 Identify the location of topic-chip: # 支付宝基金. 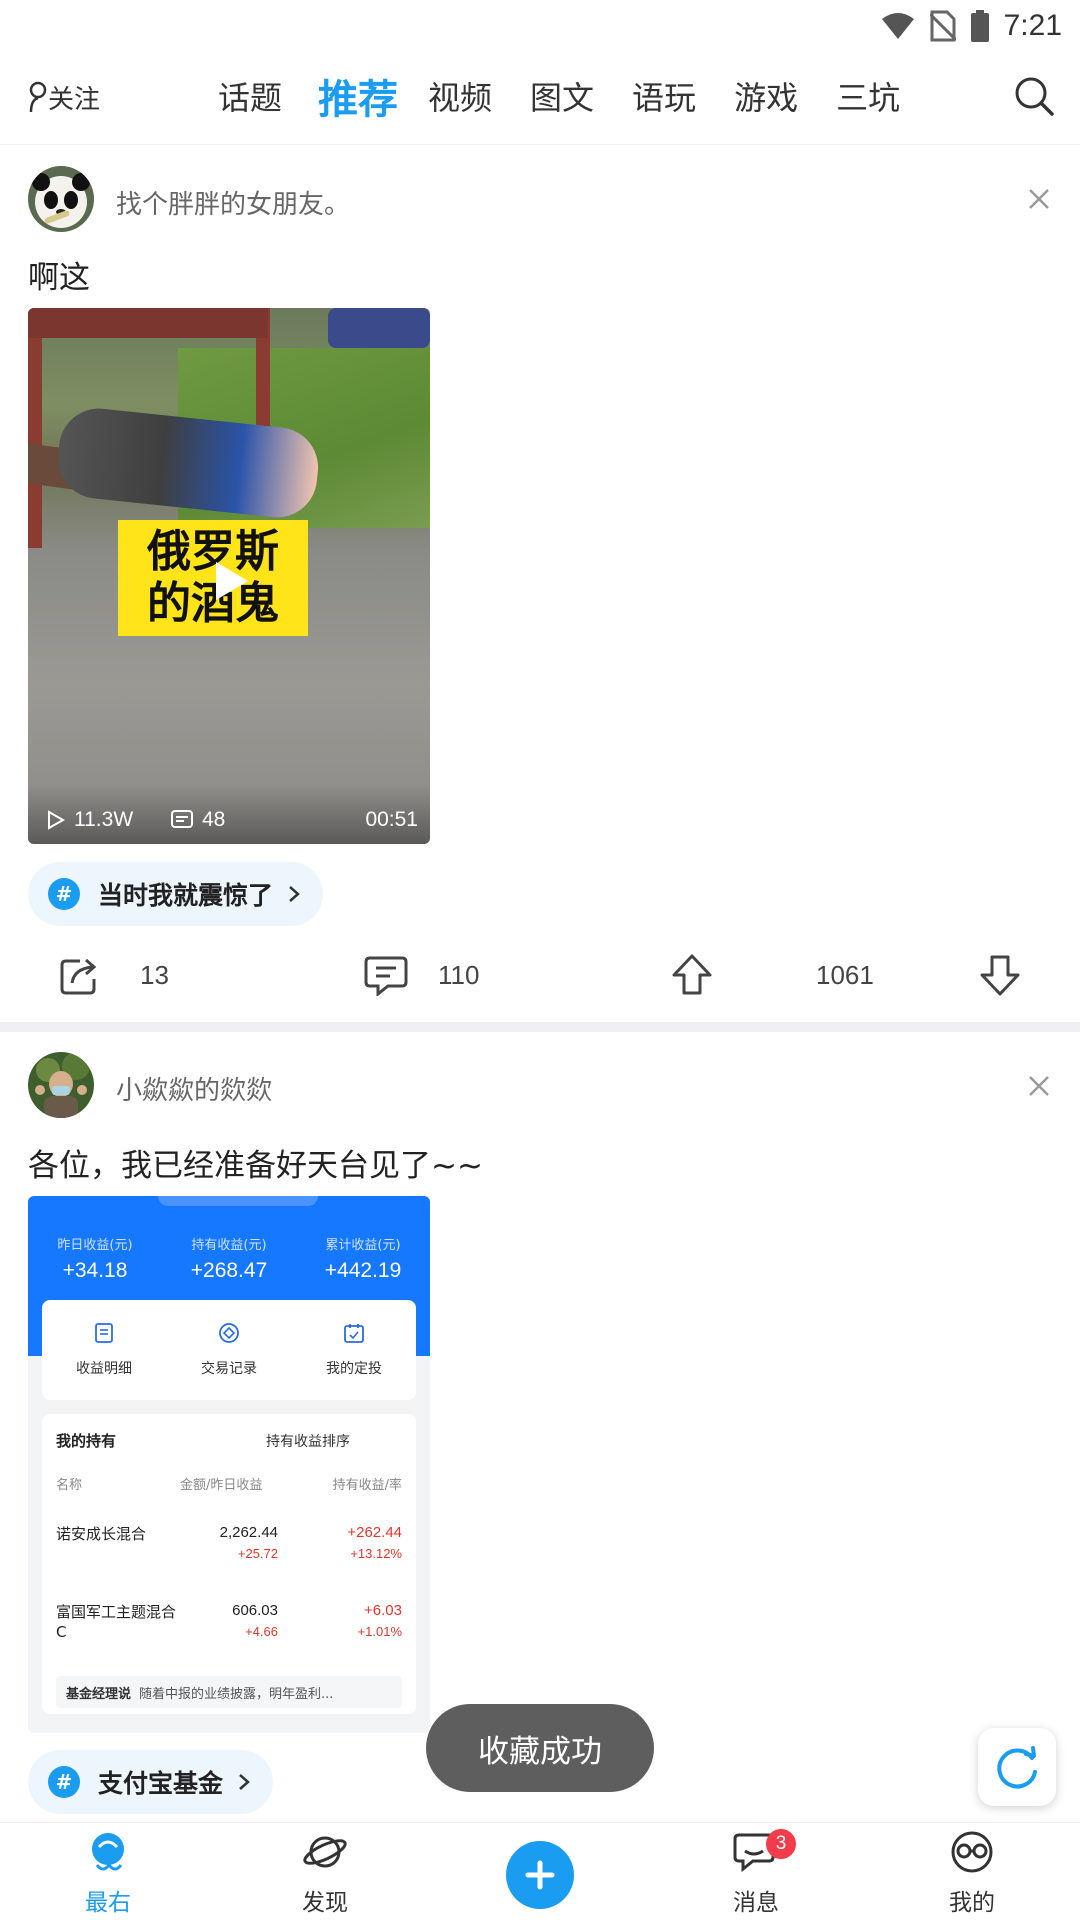
(151, 1782).